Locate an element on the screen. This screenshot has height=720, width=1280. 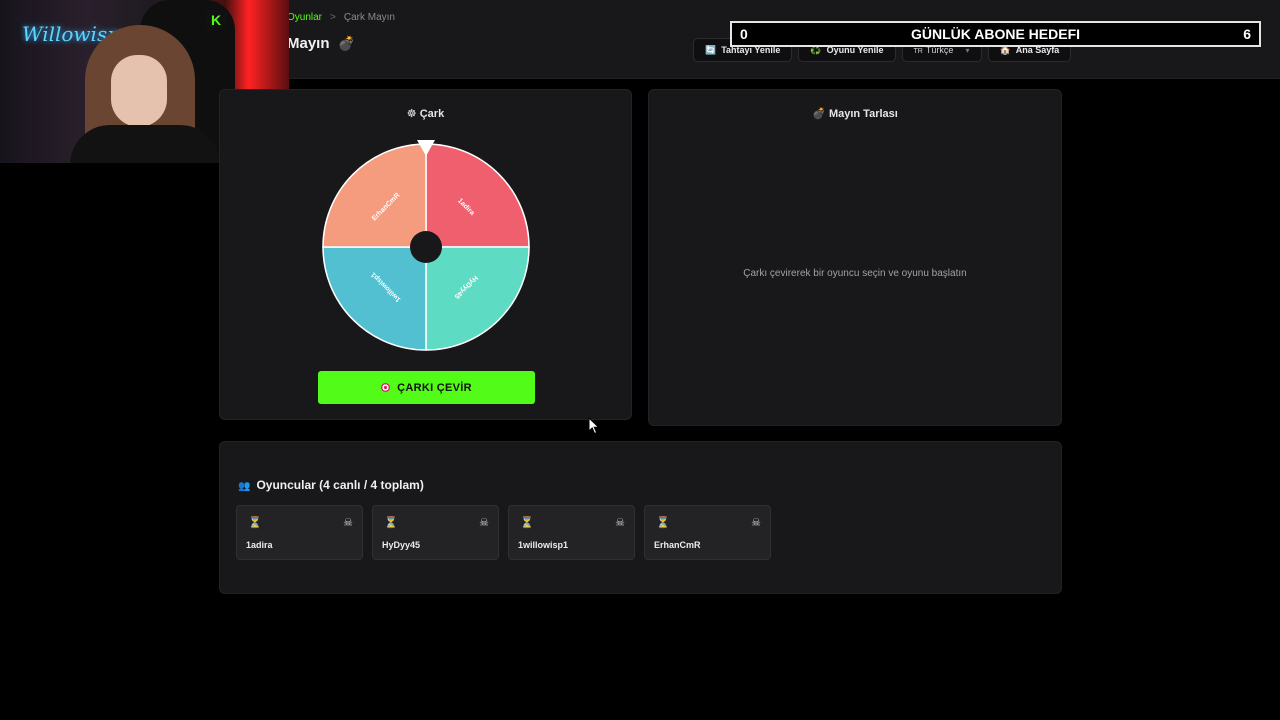
player-name: ErhanCmR is located at coordinates (677, 545).